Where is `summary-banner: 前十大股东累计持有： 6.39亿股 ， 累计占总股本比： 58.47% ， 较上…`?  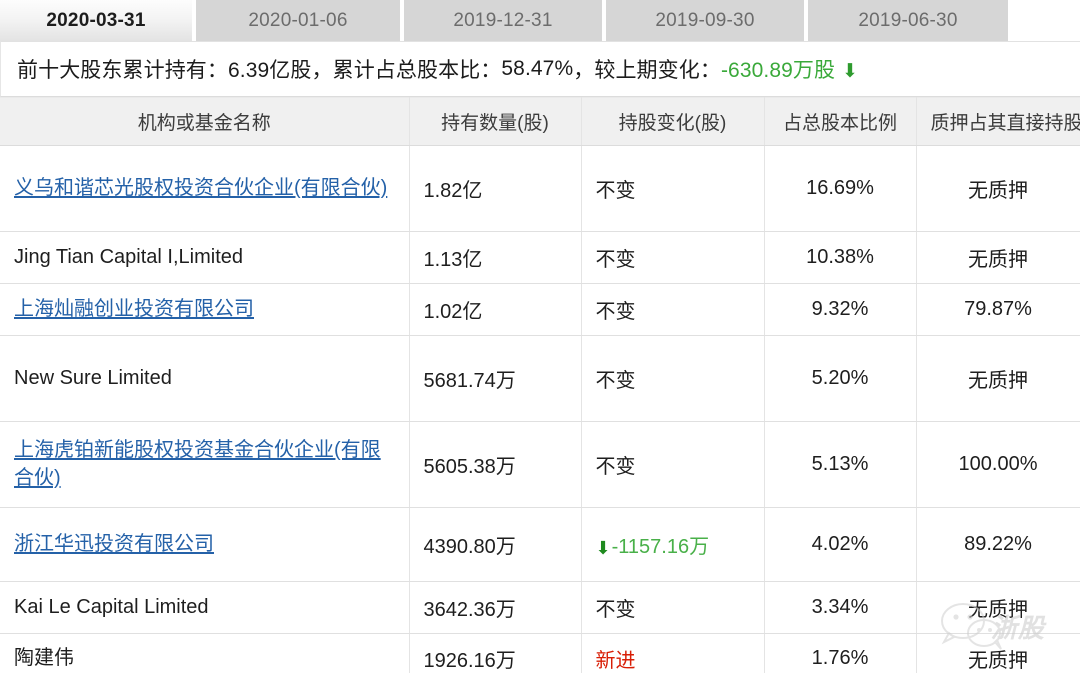 summary-banner: 前十大股东累计持有： 6.39亿股 ， 累计占总股本比： 58.47% ， 较上… is located at coordinates (540, 69).